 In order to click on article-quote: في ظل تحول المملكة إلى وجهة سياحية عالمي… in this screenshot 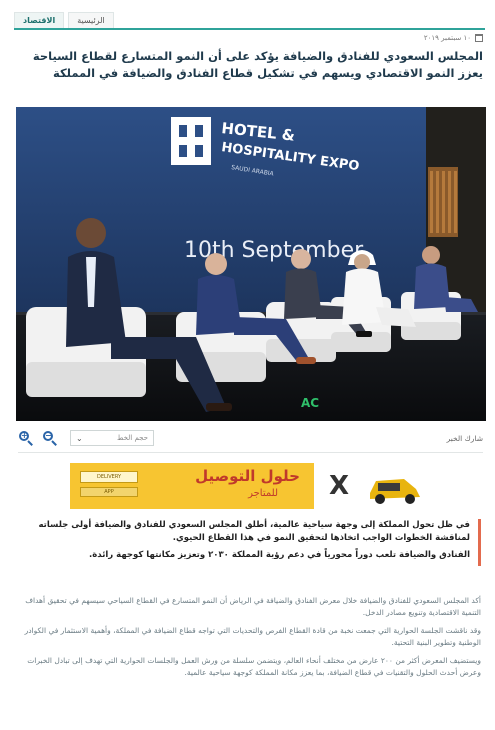, I will do `click(258, 542)`.